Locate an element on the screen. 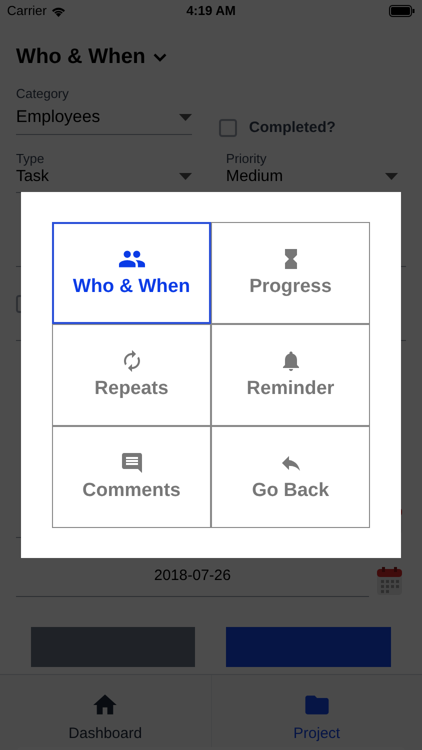 The width and height of the screenshot is (422, 750). menu-tile: Go Back is located at coordinates (290, 477).